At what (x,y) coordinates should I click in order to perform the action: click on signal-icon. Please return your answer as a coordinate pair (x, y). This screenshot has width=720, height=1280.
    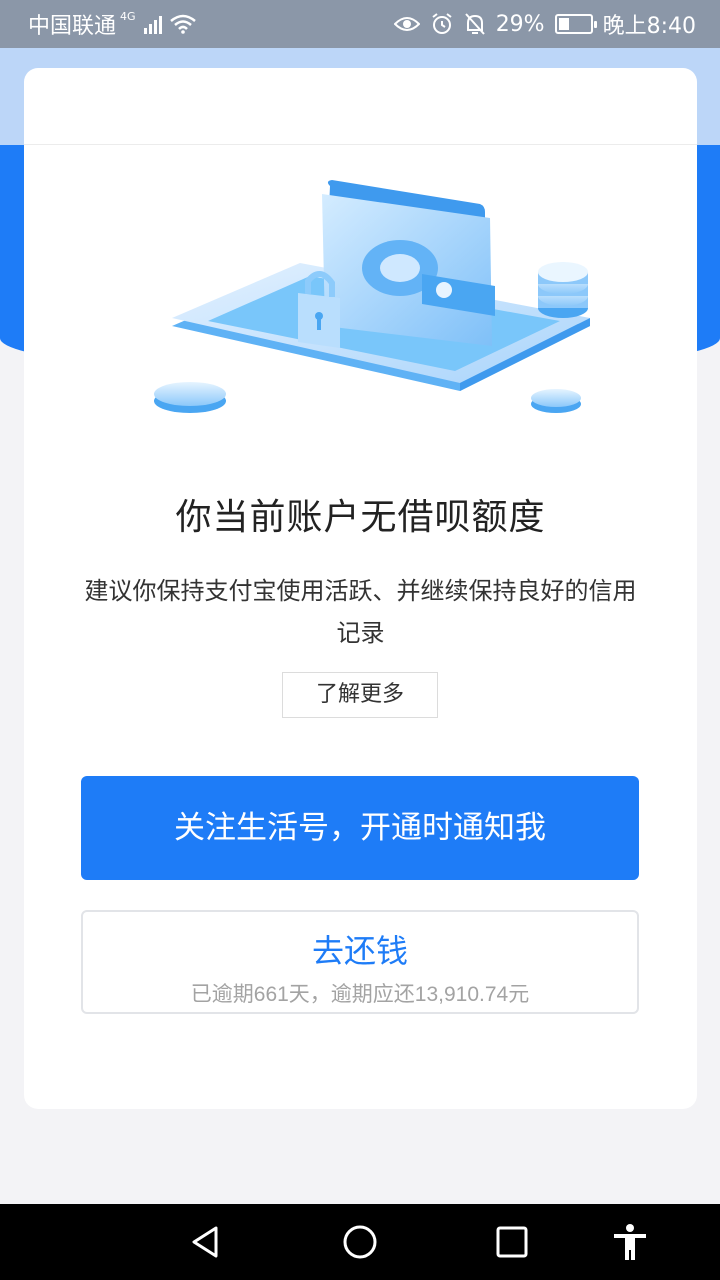
    Looking at the image, I should click on (152, 24).